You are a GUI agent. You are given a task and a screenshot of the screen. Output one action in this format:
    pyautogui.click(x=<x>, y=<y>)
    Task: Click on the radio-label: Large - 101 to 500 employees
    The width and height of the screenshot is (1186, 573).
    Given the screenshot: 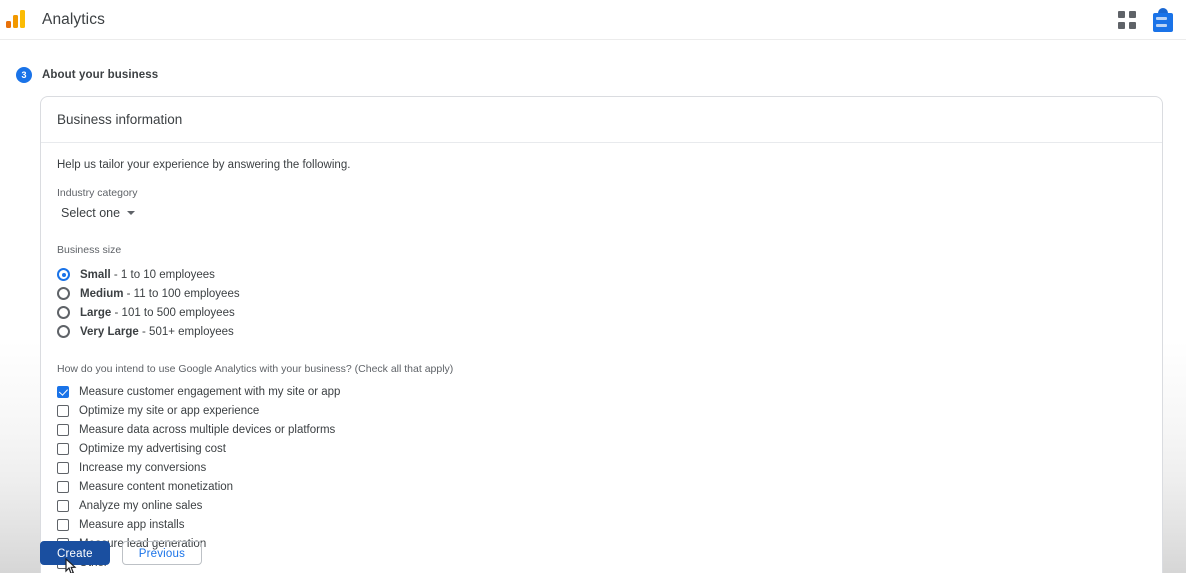 What is the action you would take?
    pyautogui.click(x=157, y=313)
    